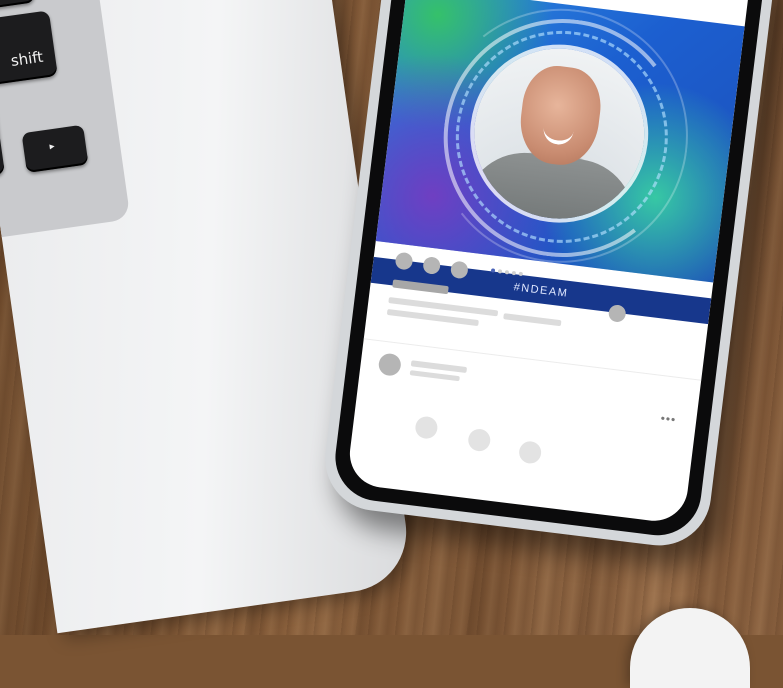 This screenshot has height=688, width=783. Describe the element at coordinates (479, 440) in the screenshot. I see `search-nav-icon` at that location.